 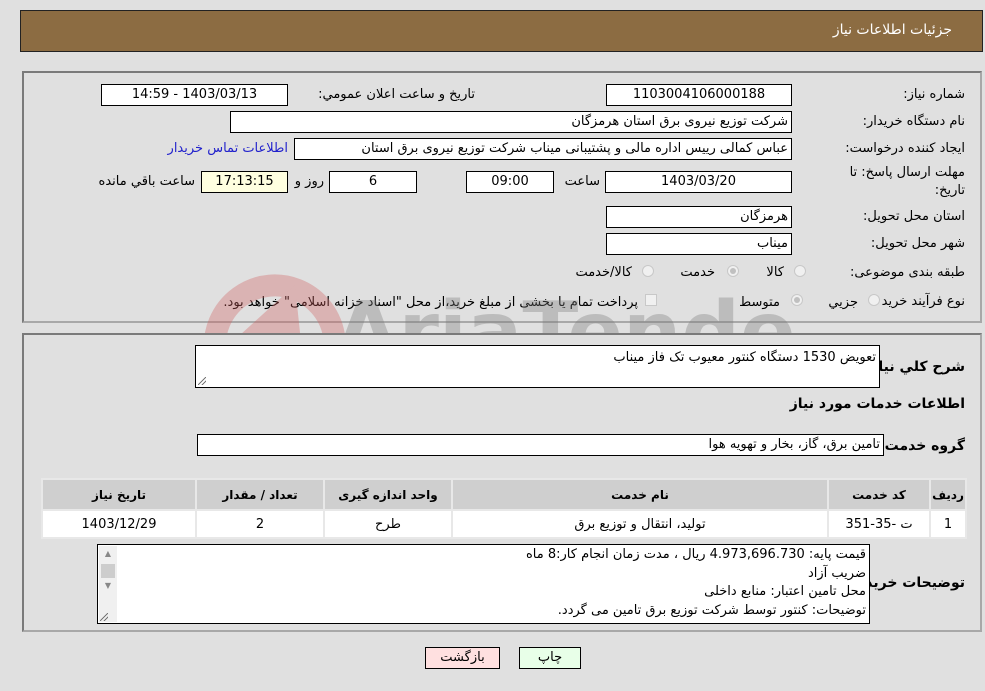 I want to click on process-medium-label: متوسط, so click(x=759, y=302).